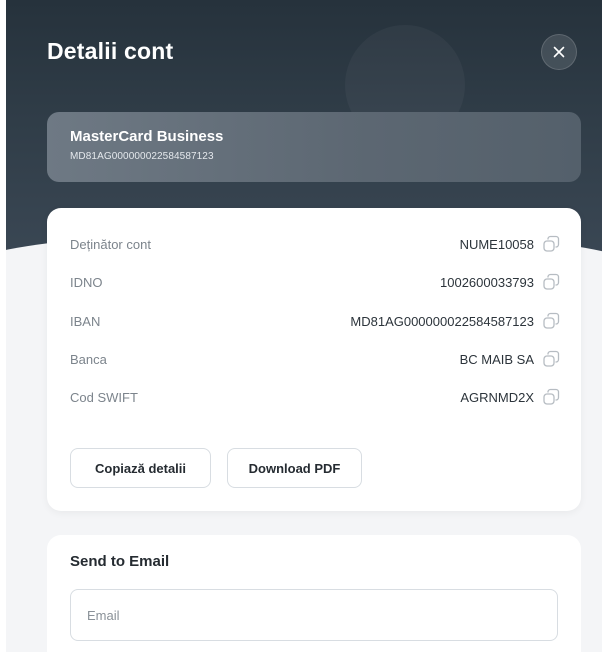 The width and height of the screenshot is (602, 652). I want to click on close-icon, so click(559, 52).